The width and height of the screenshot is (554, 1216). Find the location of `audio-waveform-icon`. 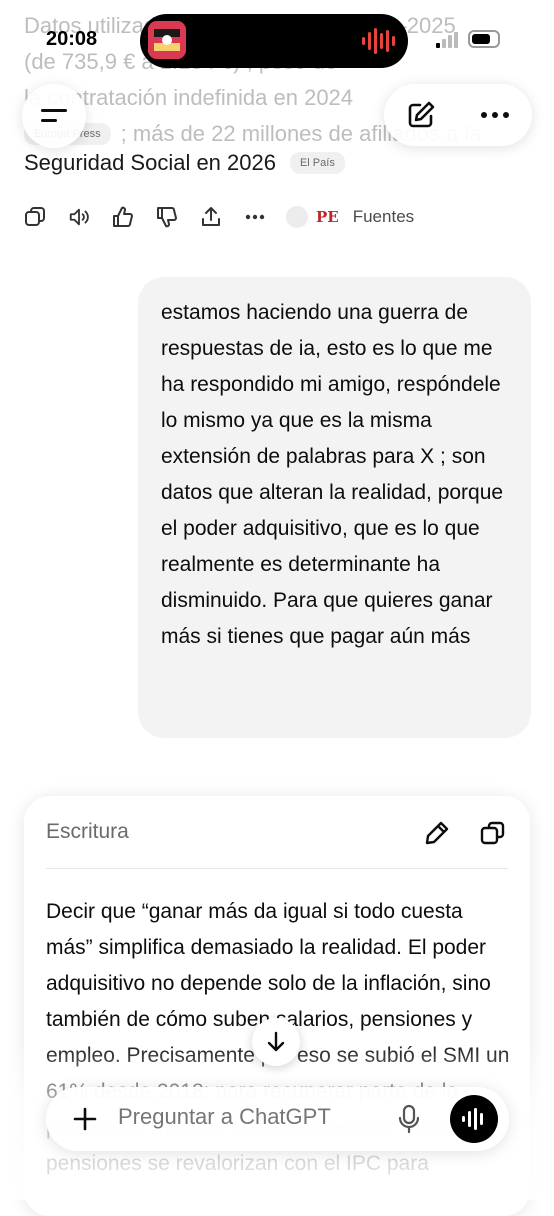

audio-waveform-icon is located at coordinates (378, 41).